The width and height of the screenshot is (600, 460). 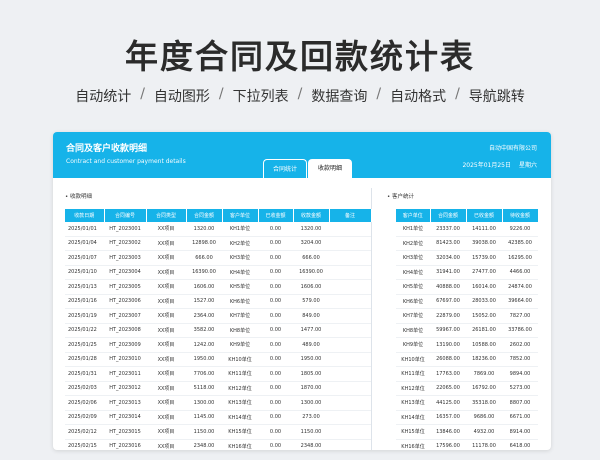 I want to click on table-cell: KH16单位, so click(x=240, y=444).